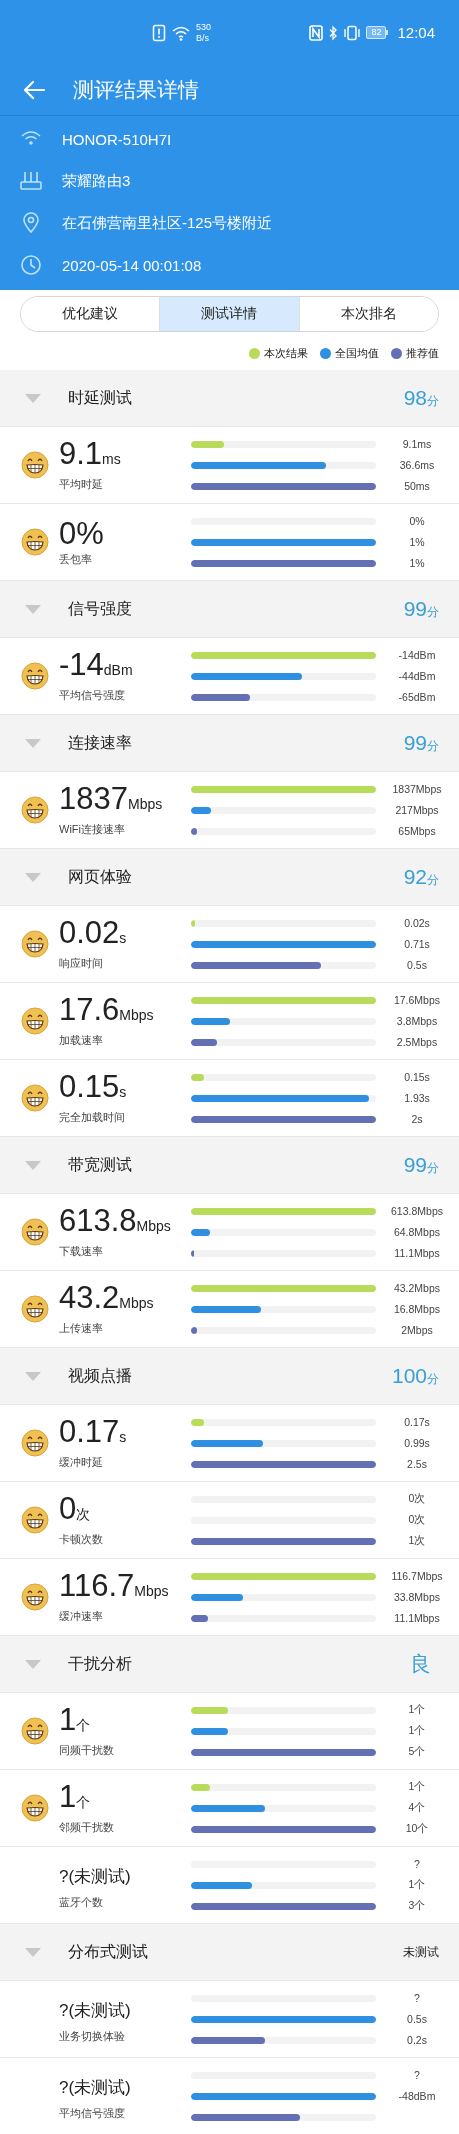  Describe the element at coordinates (417, 2096) in the screenshot. I see `bar-reading: -48dBm` at that location.